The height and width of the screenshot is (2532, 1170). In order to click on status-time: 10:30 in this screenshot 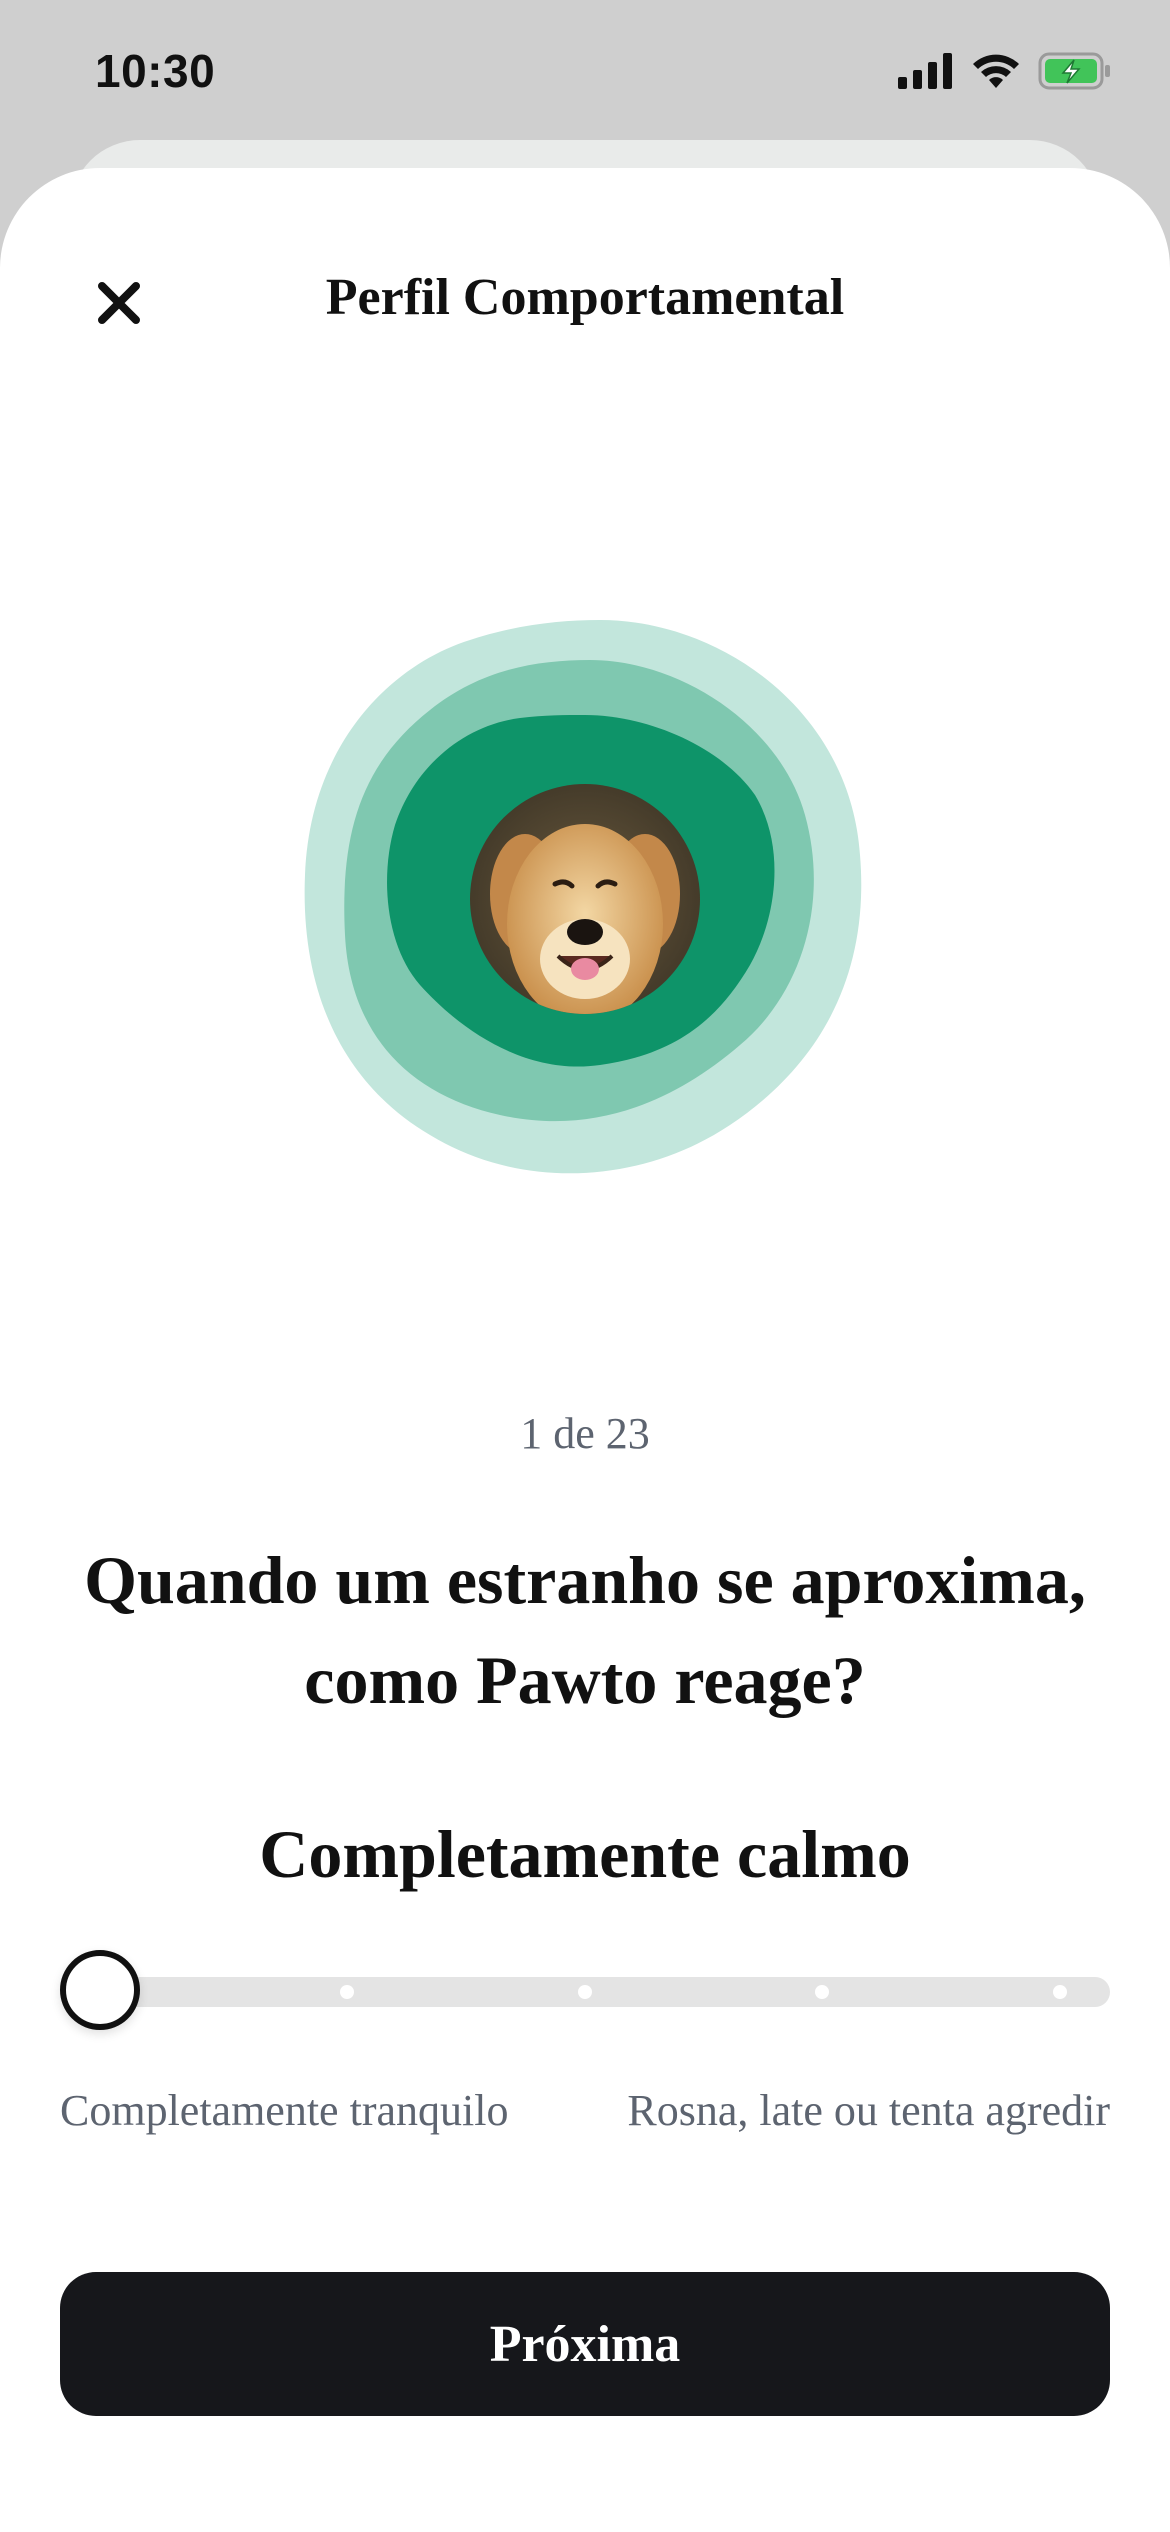, I will do `click(155, 71)`.